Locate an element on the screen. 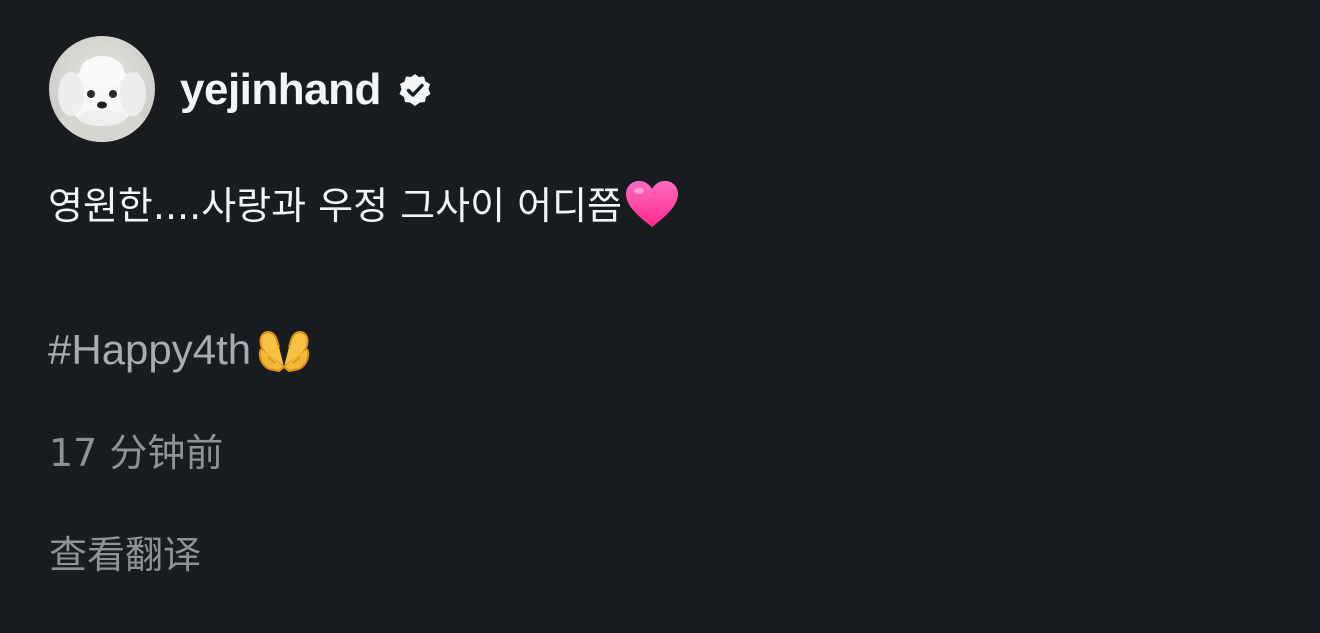 The height and width of the screenshot is (633, 1320). post-body-text: 영원한....사랑과 우정 그사이 어디쯤 is located at coordinates (335, 206).